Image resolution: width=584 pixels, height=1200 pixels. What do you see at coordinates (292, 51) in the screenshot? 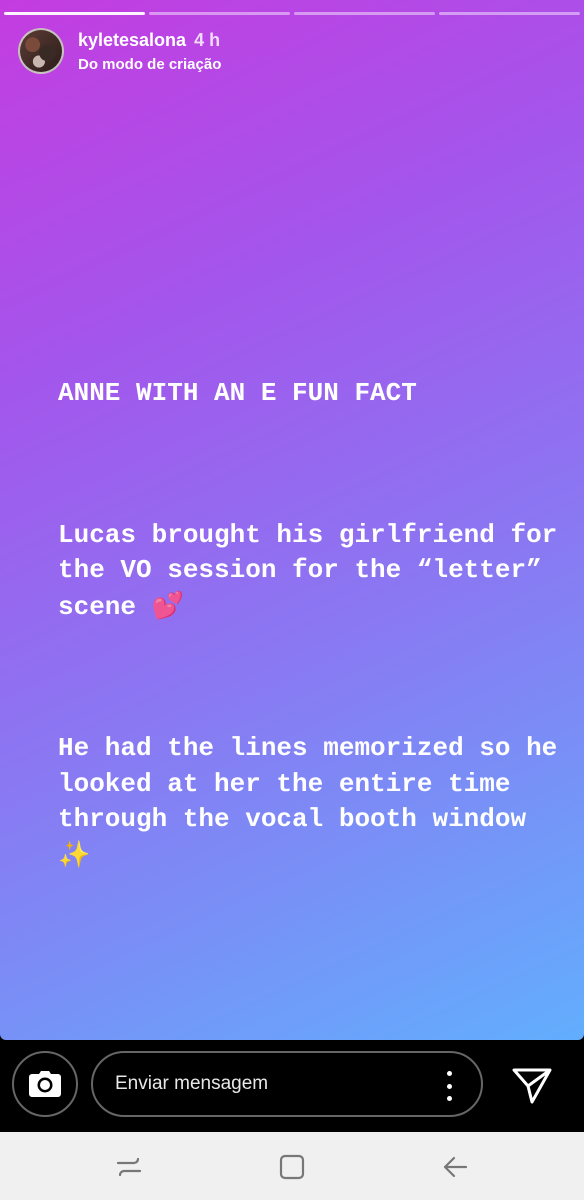
I see `story-header: kyletesalona 4 h Do modo de criação` at bounding box center [292, 51].